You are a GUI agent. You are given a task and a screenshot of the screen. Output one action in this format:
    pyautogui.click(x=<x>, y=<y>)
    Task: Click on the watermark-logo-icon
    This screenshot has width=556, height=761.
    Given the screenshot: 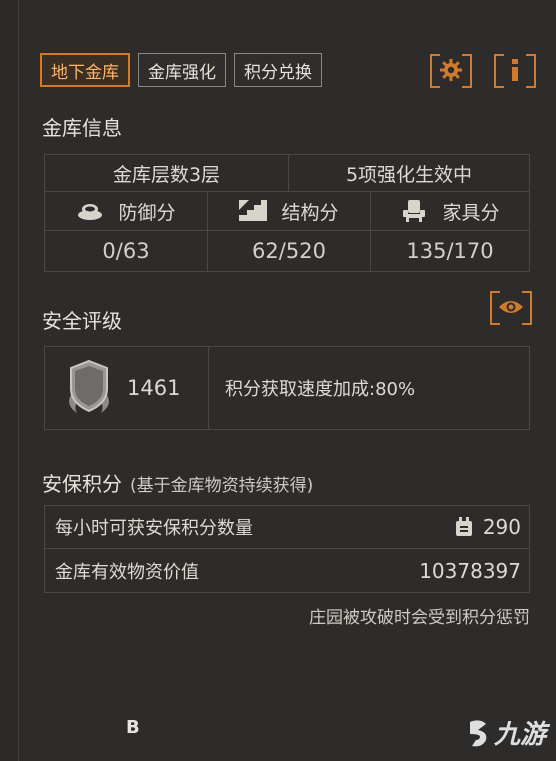 What is the action you would take?
    pyautogui.click(x=478, y=732)
    